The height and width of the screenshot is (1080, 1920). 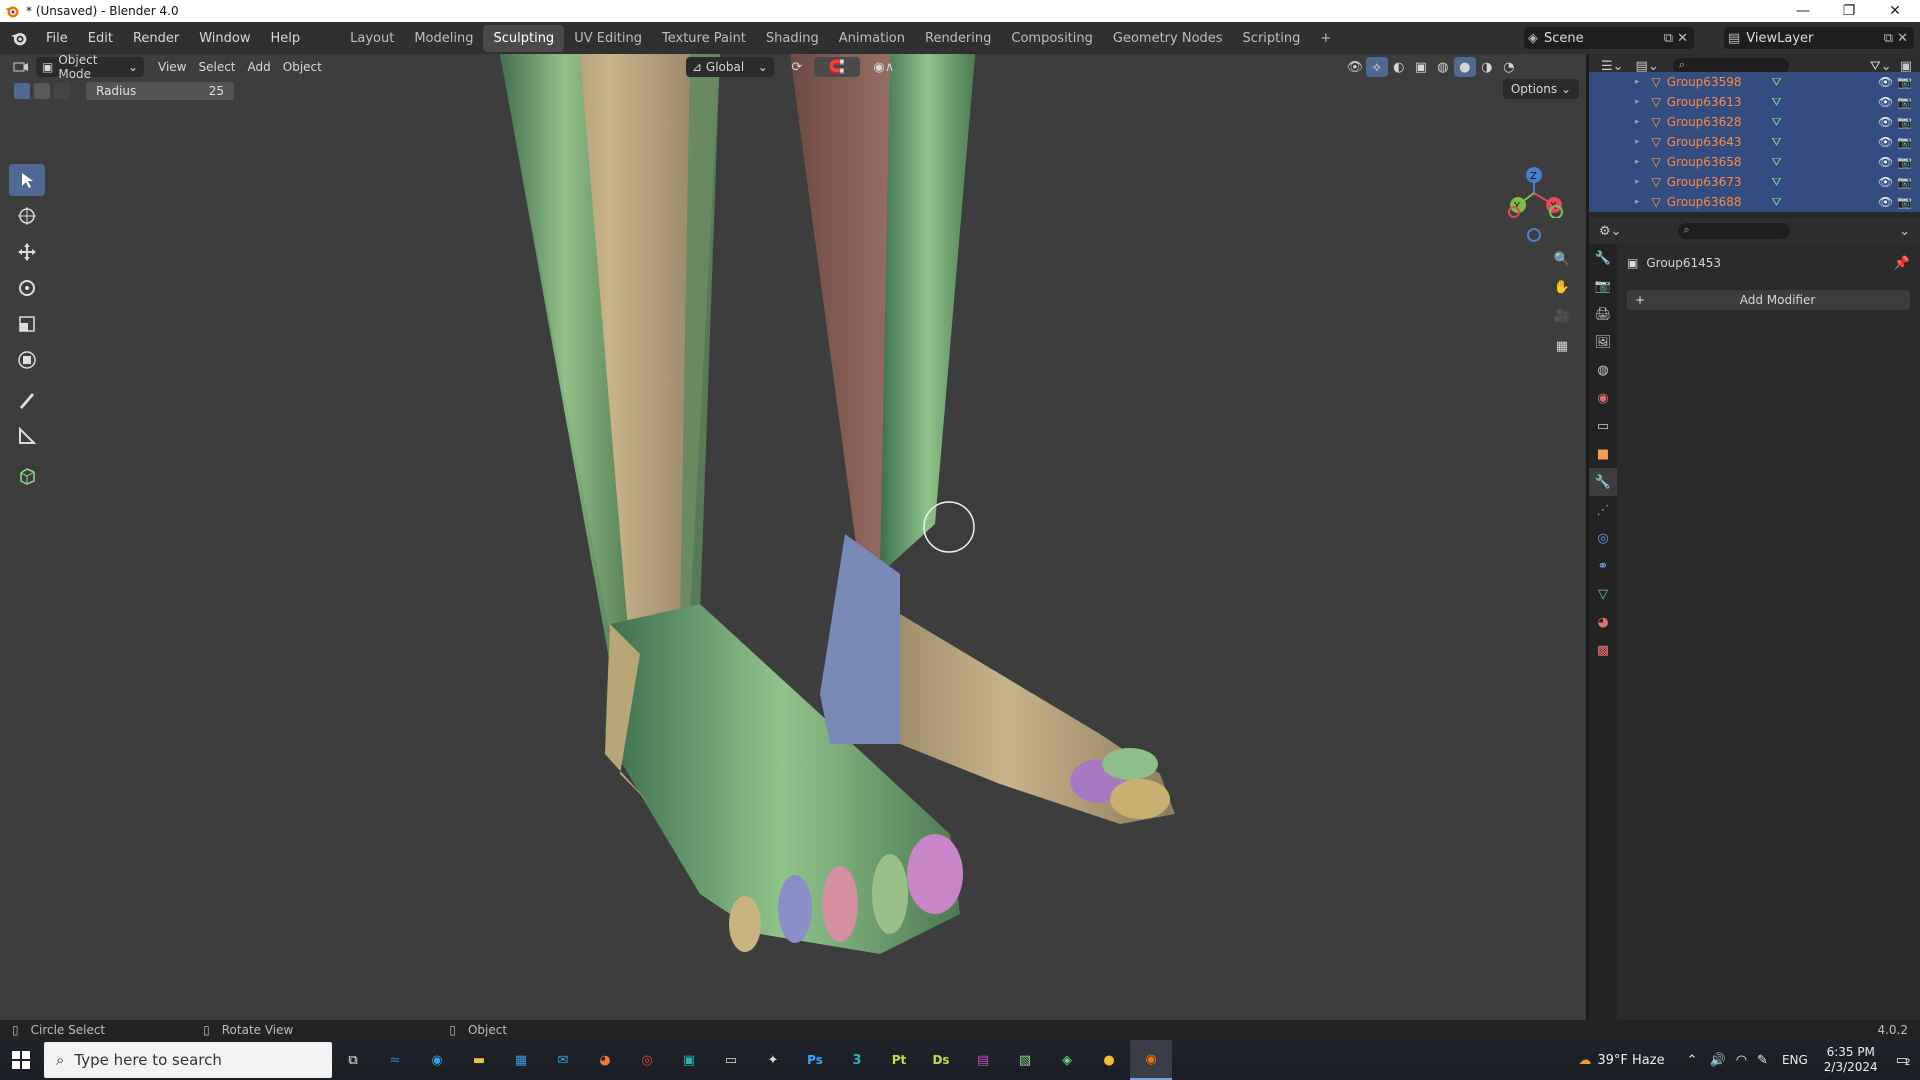 What do you see at coordinates (1718, 1060) in the screenshot?
I see `volume-icon: 🔊` at bounding box center [1718, 1060].